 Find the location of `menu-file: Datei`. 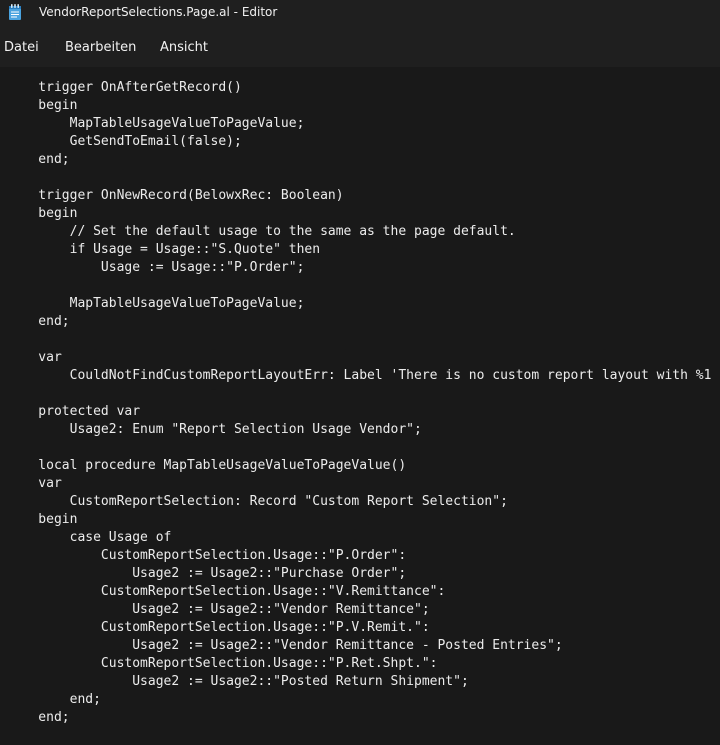

menu-file: Datei is located at coordinates (21, 48).